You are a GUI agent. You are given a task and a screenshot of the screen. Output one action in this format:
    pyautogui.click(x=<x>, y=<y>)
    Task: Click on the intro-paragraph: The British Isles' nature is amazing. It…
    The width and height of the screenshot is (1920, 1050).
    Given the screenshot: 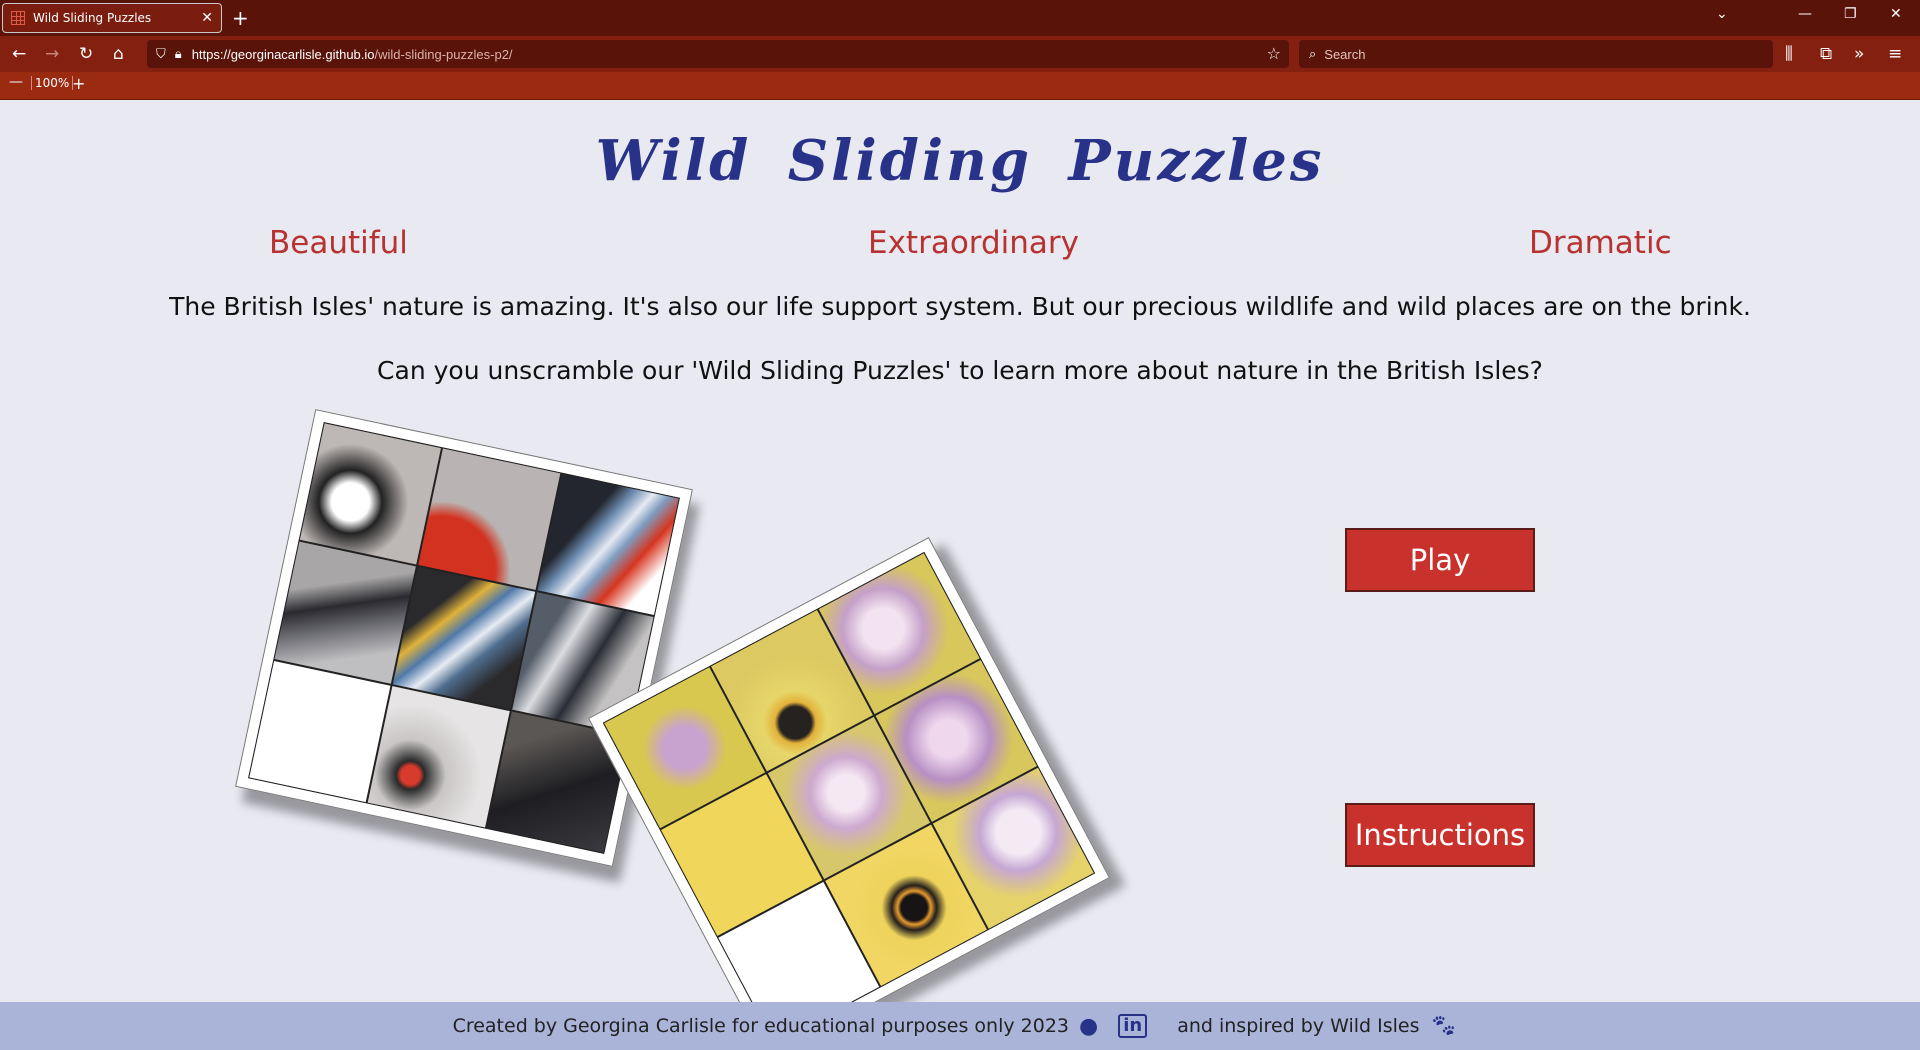 What is the action you would take?
    pyautogui.click(x=960, y=306)
    